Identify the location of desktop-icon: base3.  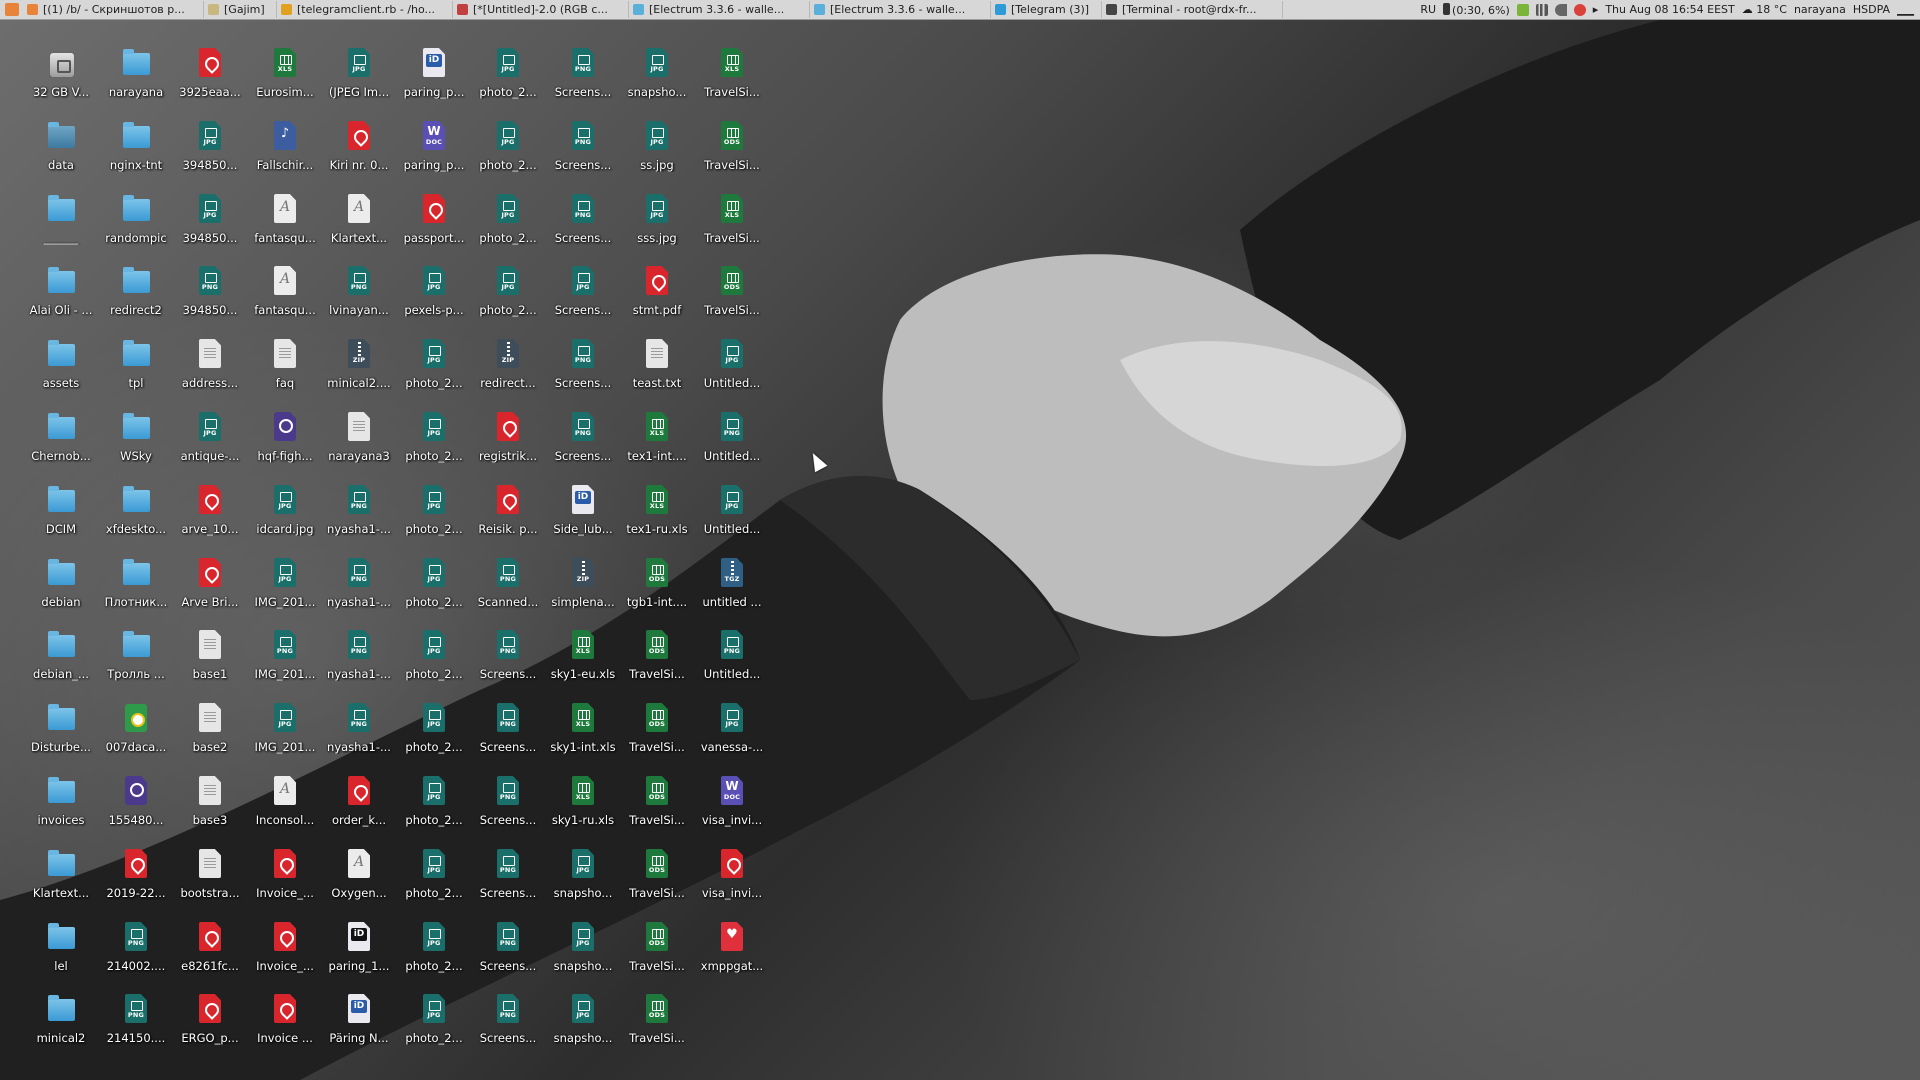
(210, 806).